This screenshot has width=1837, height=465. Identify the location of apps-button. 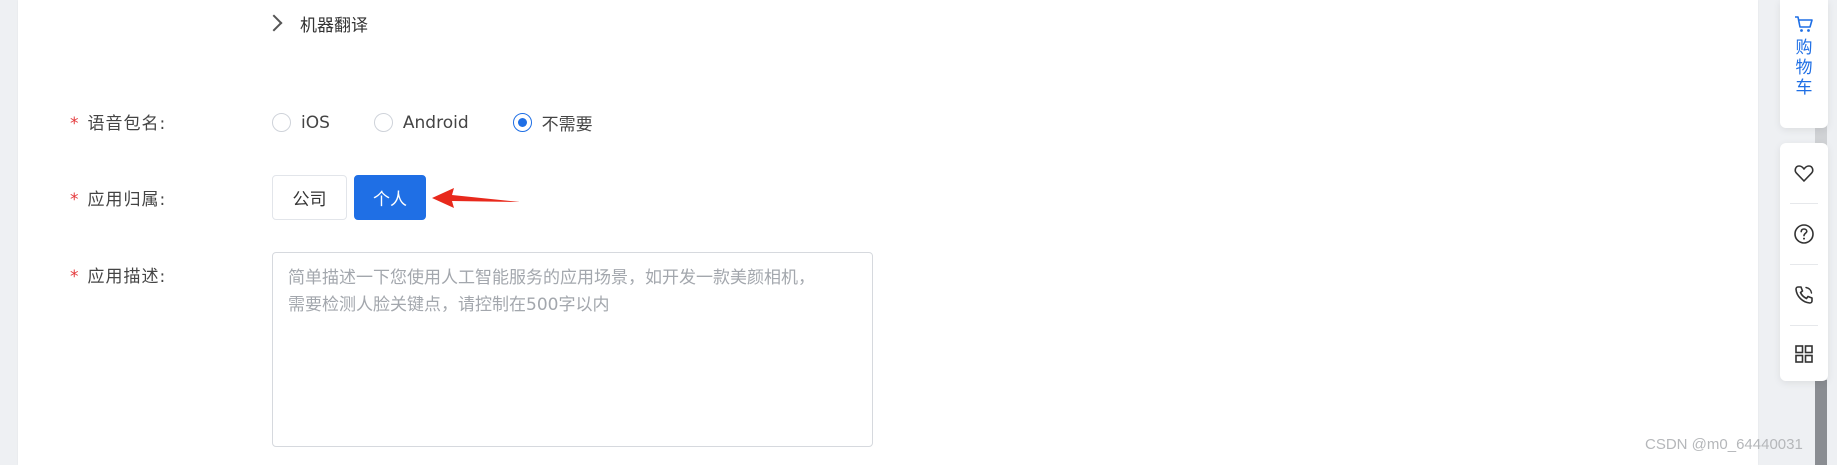
(1804, 353).